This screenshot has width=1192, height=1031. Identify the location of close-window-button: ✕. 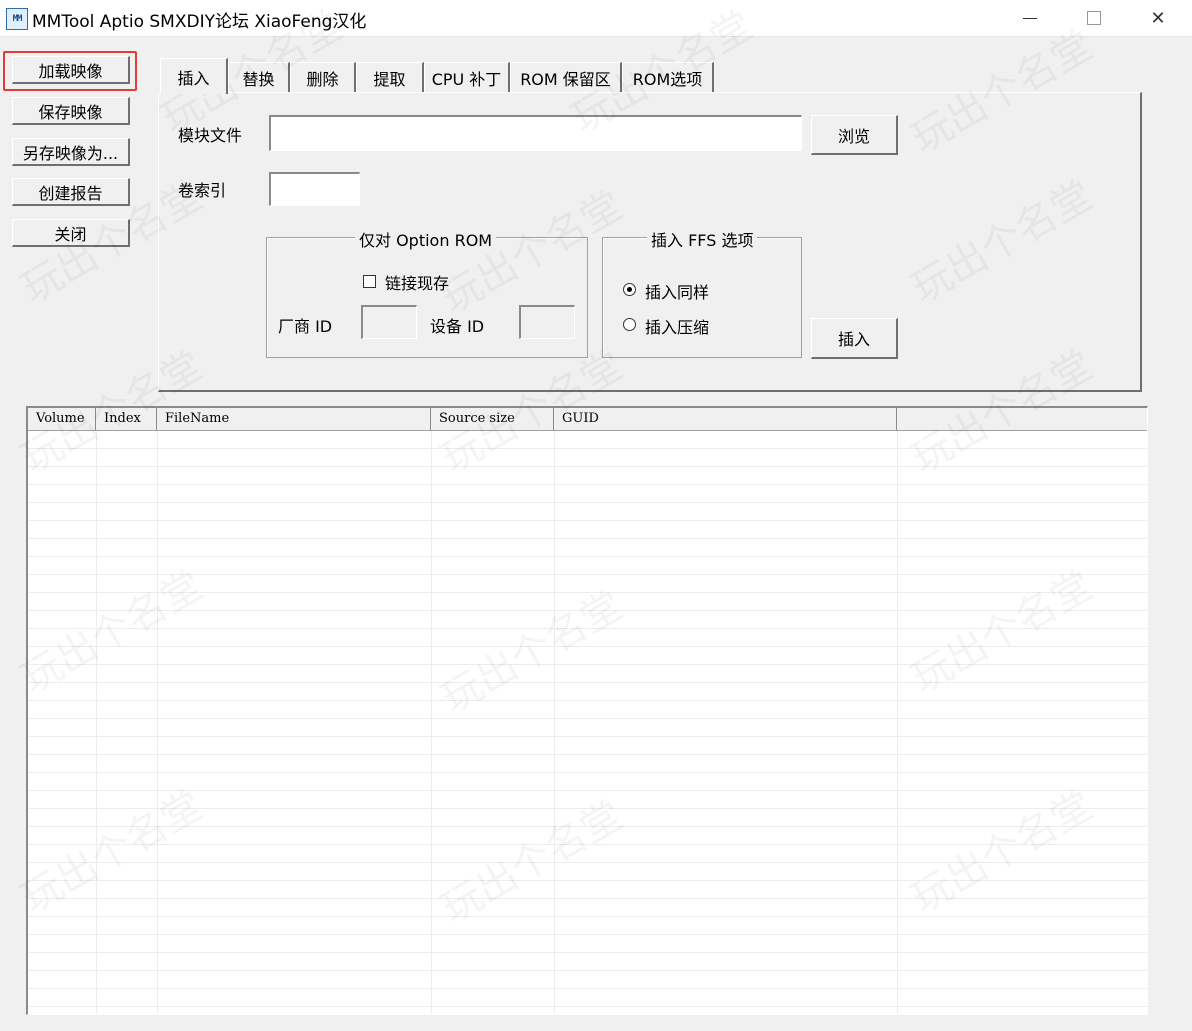
(1158, 18).